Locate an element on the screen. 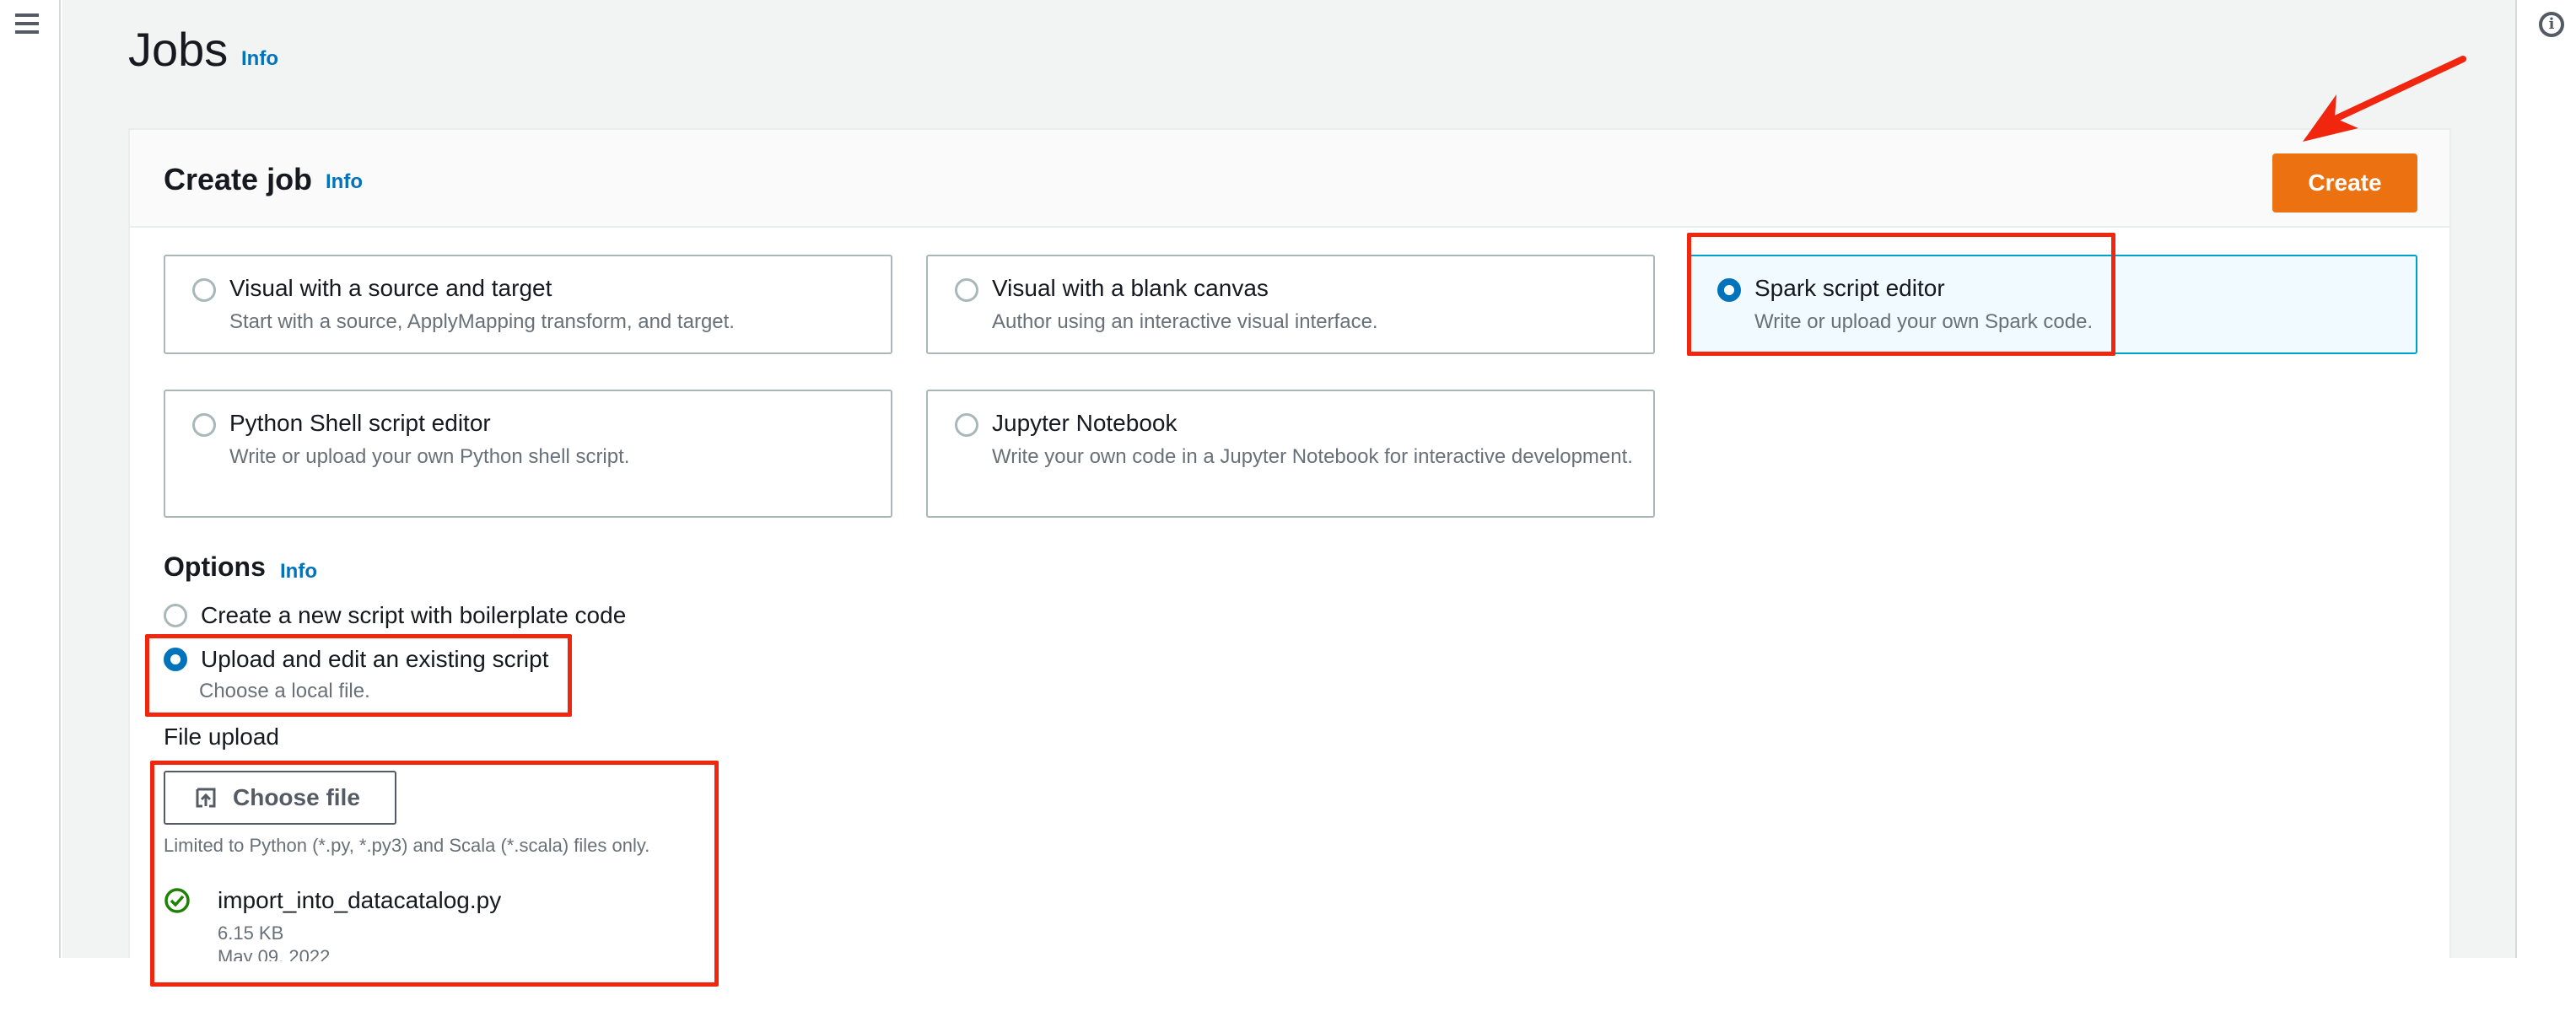 The image size is (2576, 1022). panel-header: Create job Info Create is located at coordinates (1289, 179).